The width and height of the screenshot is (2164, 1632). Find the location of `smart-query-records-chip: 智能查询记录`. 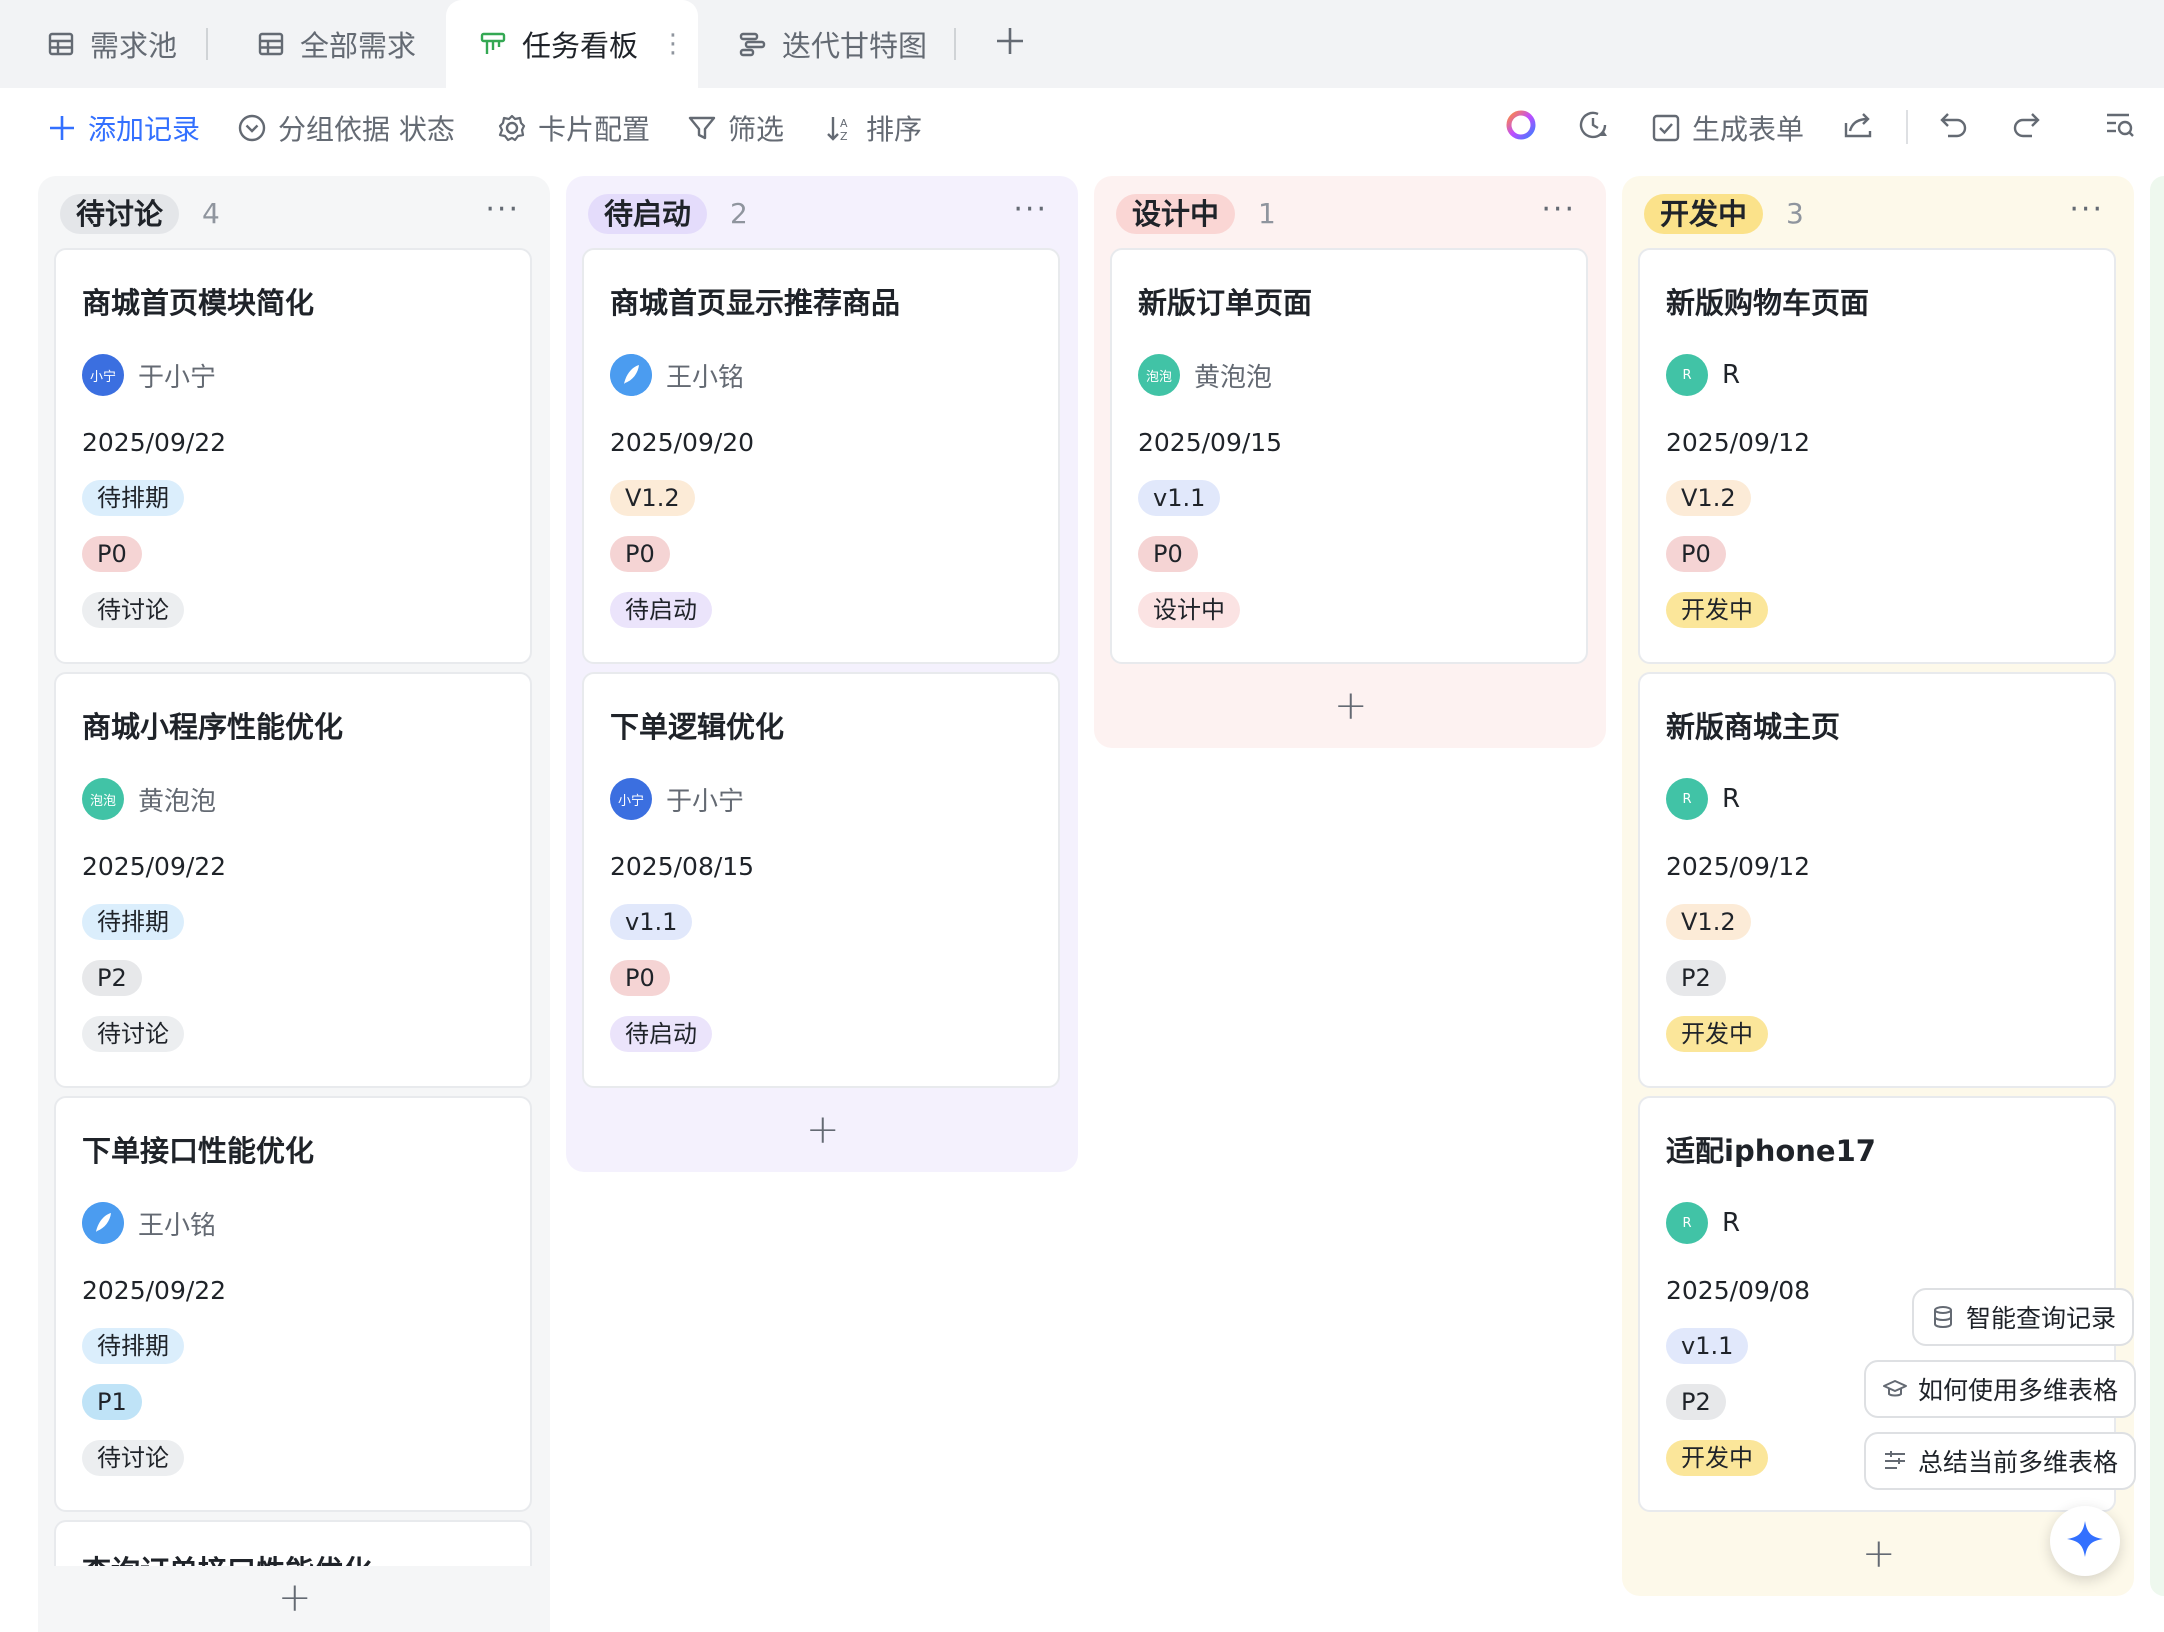

smart-query-records-chip: 智能查询记录 is located at coordinates (2023, 1317).